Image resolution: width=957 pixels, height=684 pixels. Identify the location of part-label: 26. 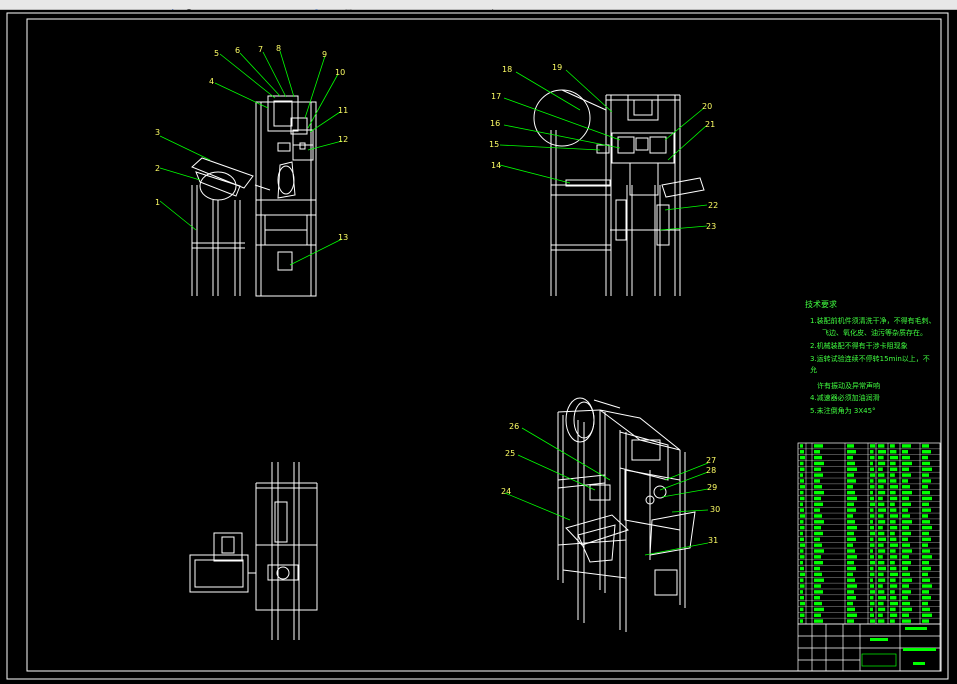
(514, 426).